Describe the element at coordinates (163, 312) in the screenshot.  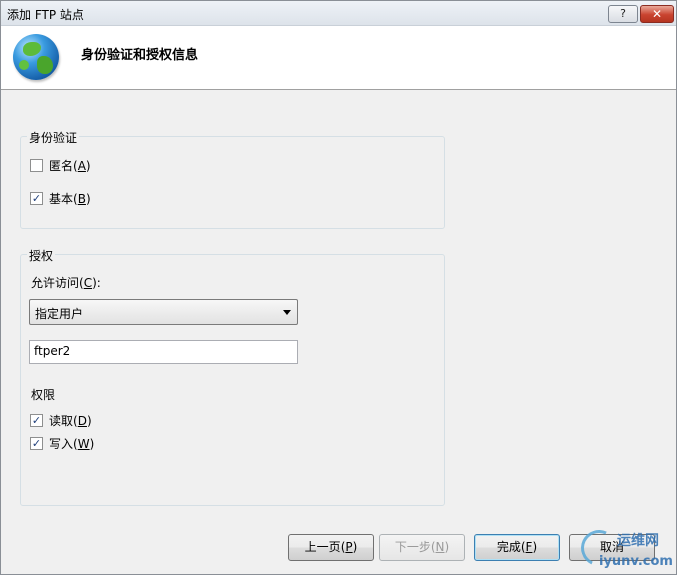
I see `allow-access-select: 指定用户` at that location.